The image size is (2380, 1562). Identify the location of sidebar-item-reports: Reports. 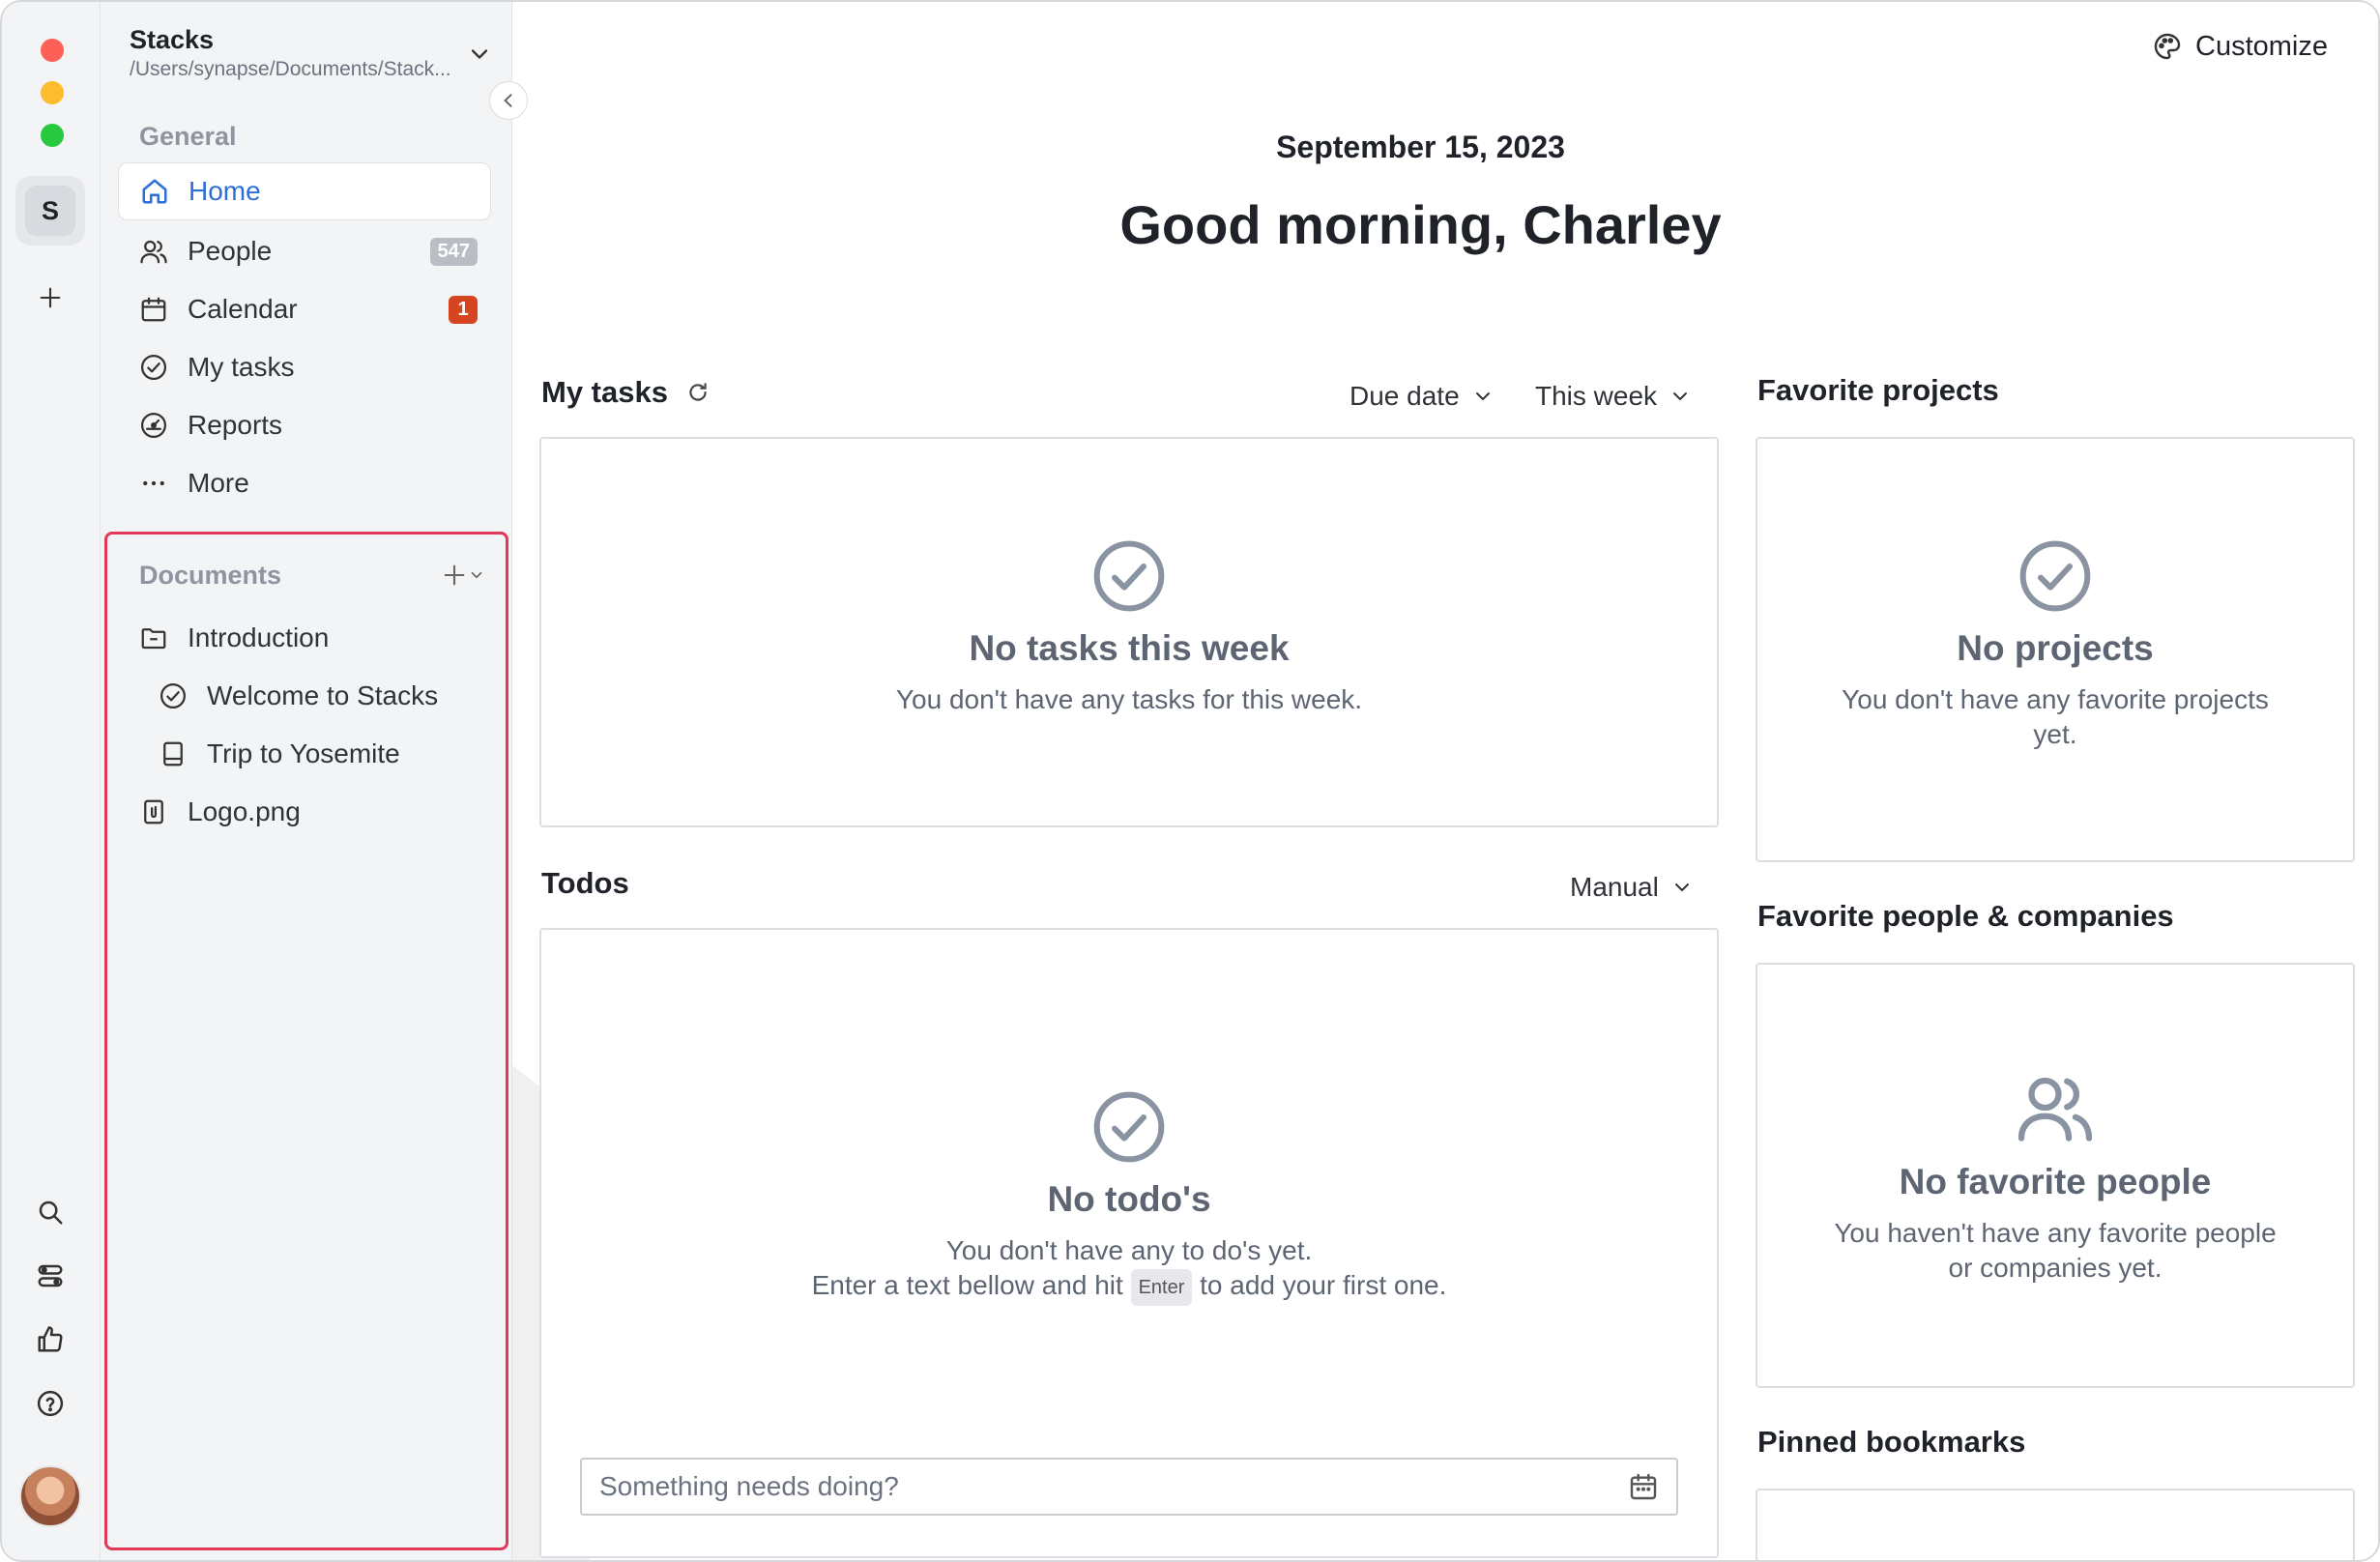
(304, 425).